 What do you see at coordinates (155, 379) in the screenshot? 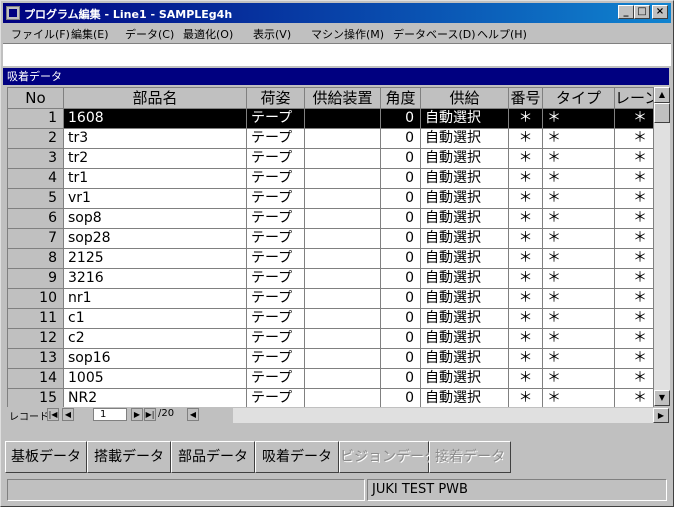
I see `cell-part-name: 1005` at bounding box center [155, 379].